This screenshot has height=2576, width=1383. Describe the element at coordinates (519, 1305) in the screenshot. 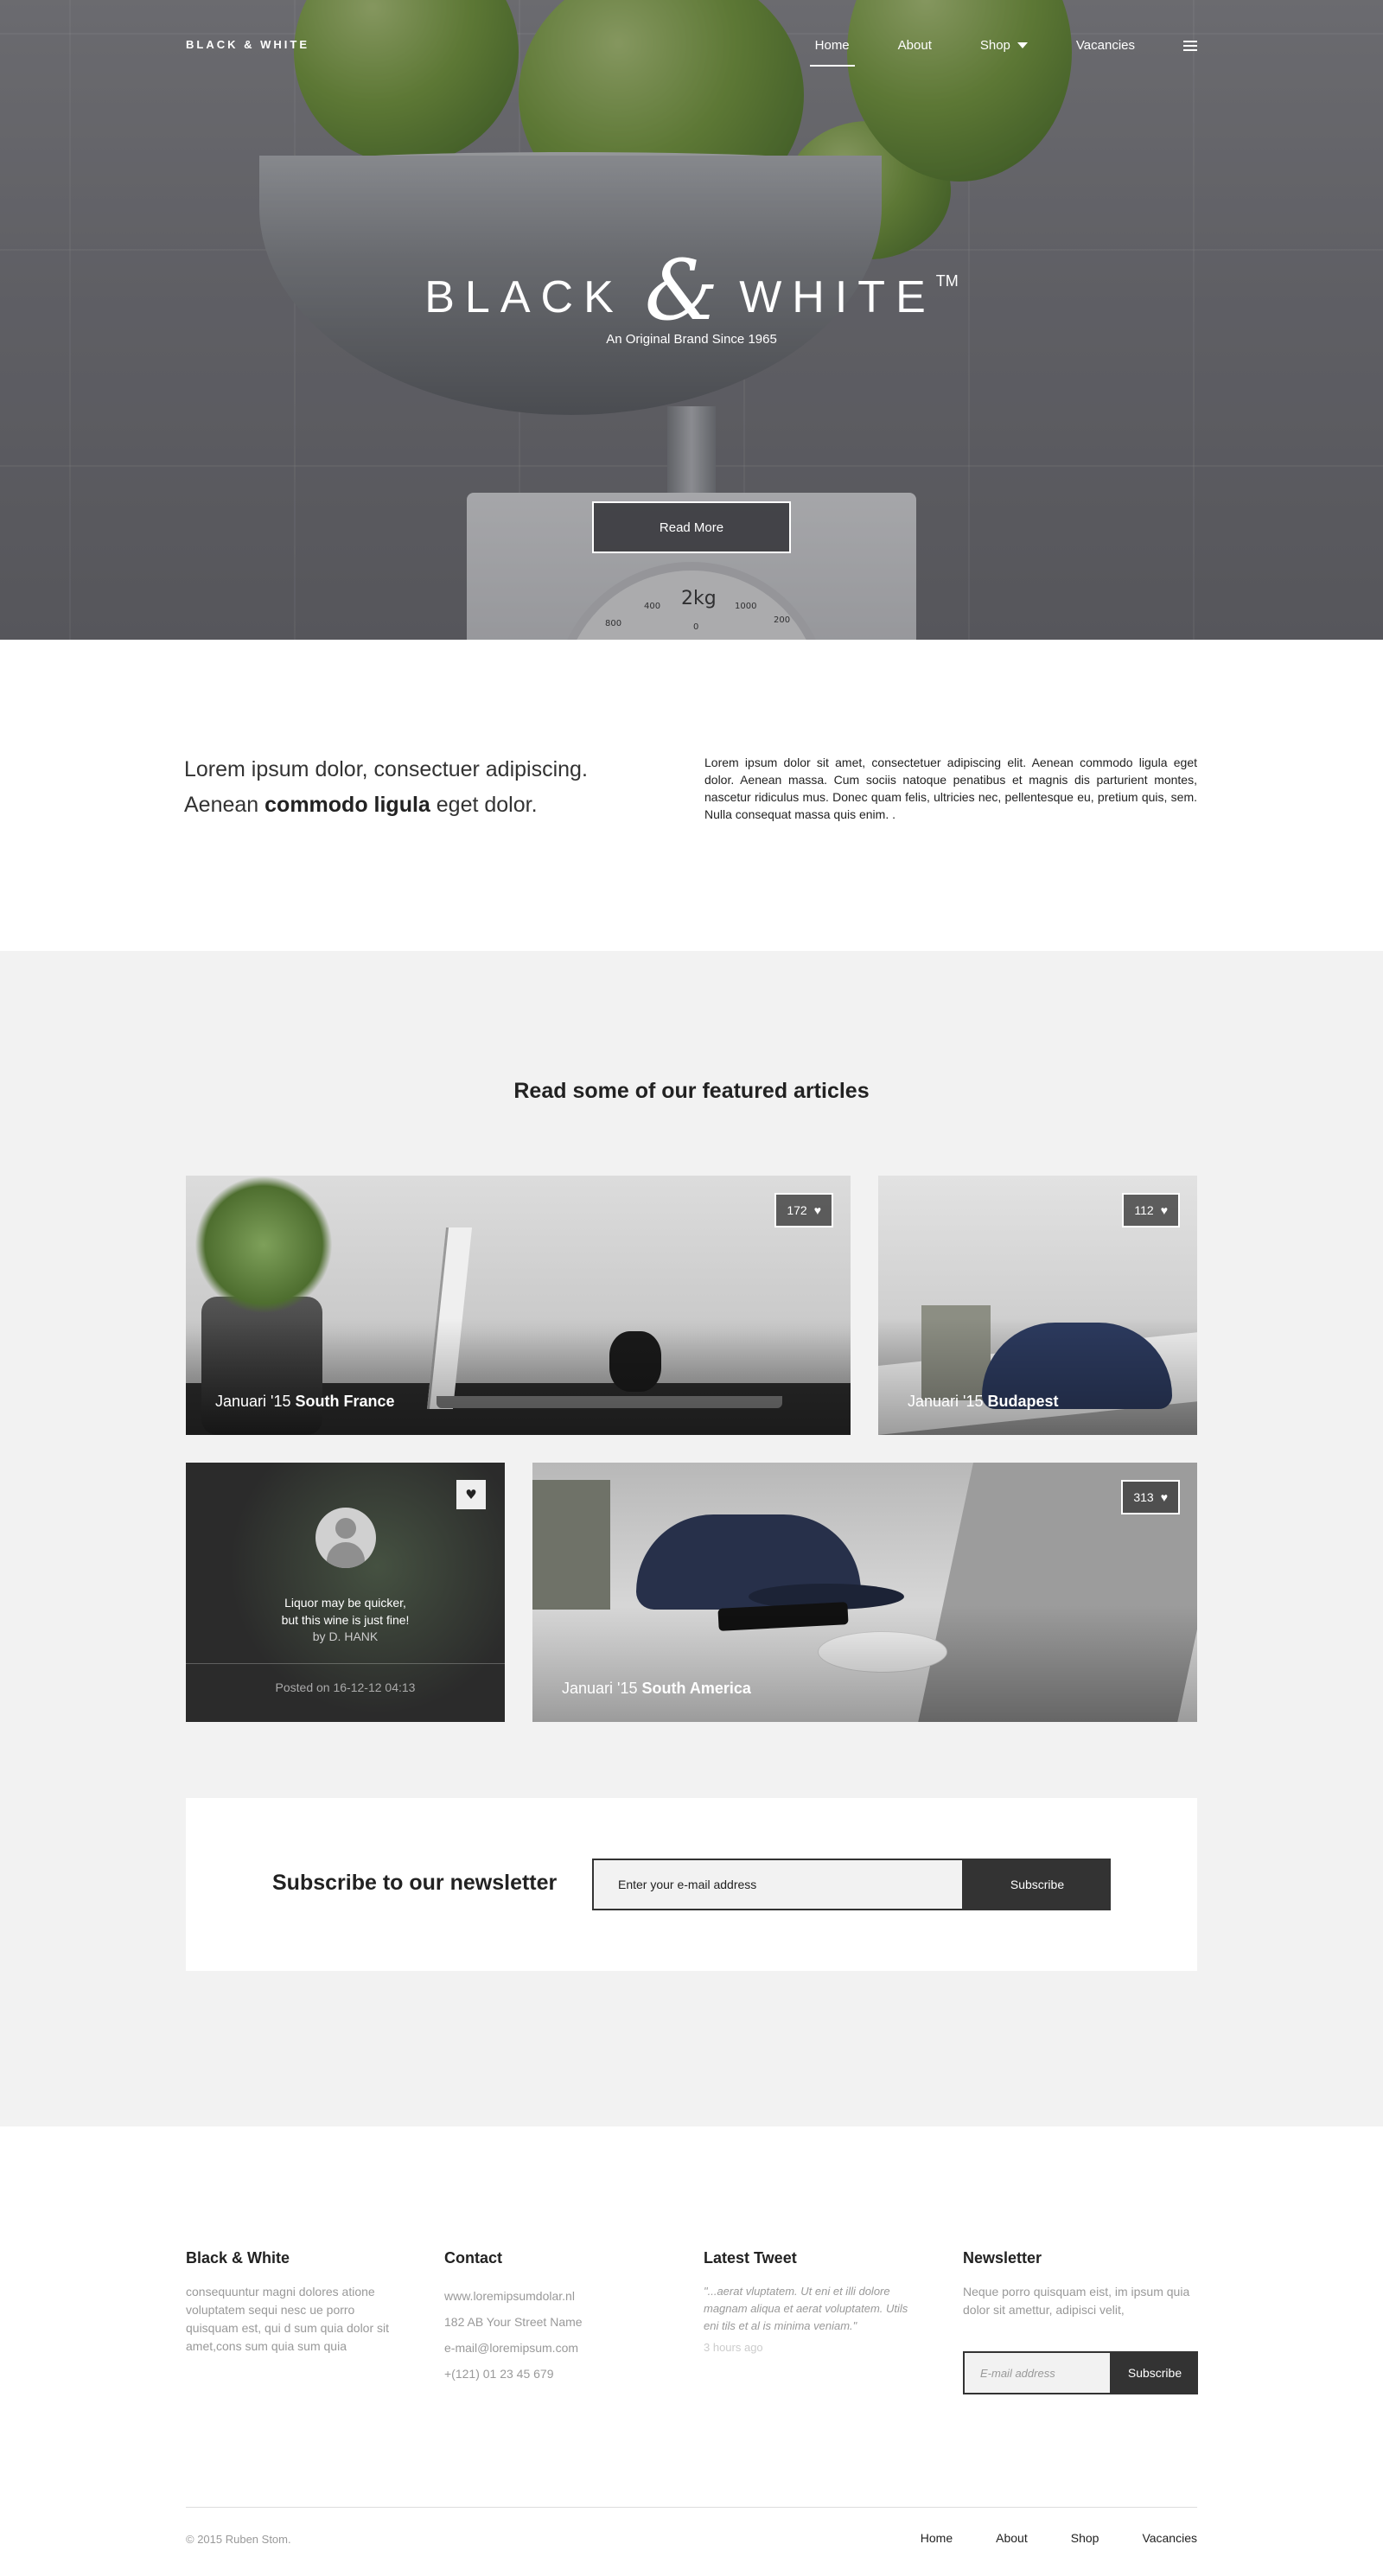

I see `article-card-south-france: 172 ♥ Januari '15 South France` at that location.